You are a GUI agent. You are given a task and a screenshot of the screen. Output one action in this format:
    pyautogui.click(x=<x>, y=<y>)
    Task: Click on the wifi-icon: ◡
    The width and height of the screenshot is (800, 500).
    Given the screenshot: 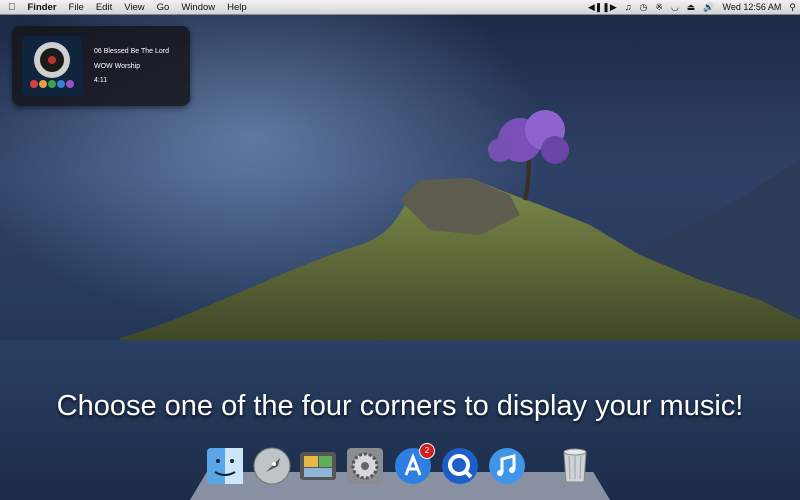 What is the action you would take?
    pyautogui.click(x=675, y=7)
    